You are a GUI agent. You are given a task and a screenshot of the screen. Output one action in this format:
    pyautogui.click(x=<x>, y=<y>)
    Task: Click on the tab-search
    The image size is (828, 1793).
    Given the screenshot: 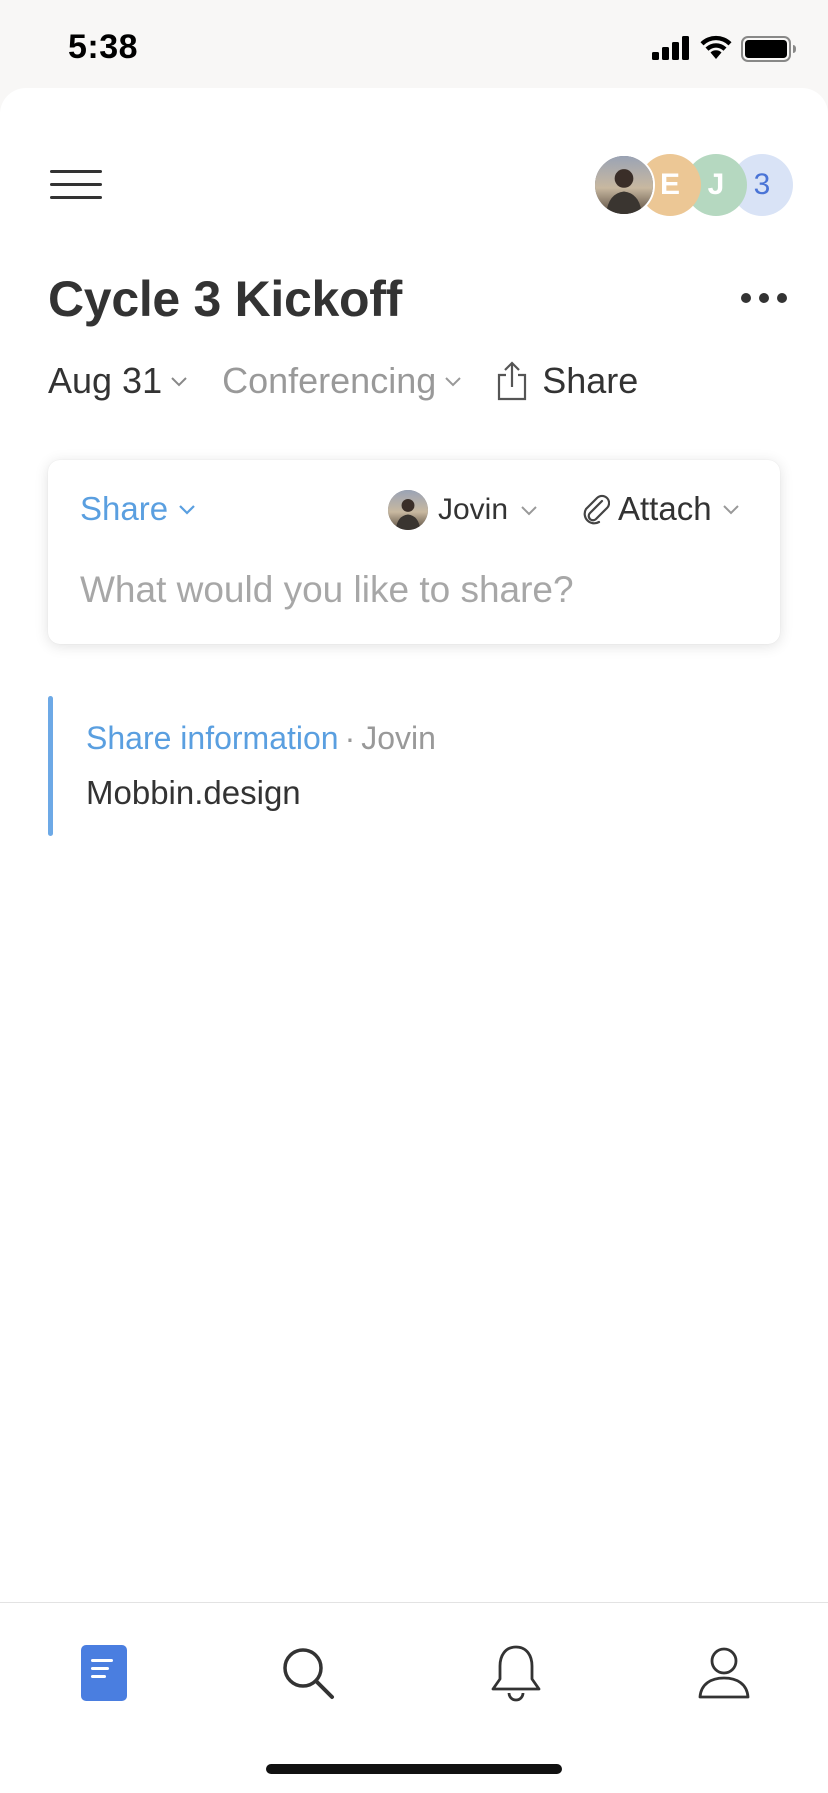 What is the action you would take?
    pyautogui.click(x=308, y=1673)
    